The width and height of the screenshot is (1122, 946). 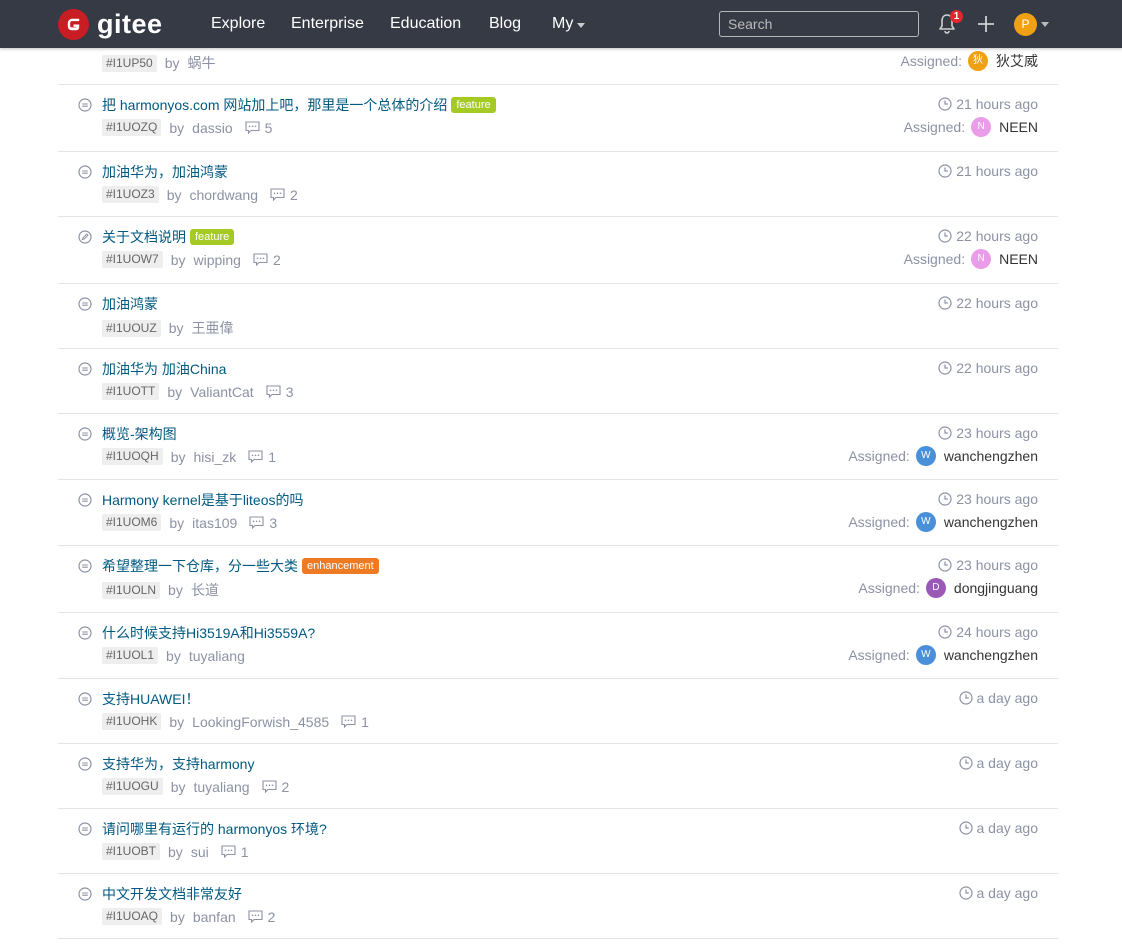 I want to click on issue-title-link: 把 harmonyos.com 网站加上吧，那里是一个总体的介绍, so click(x=274, y=105).